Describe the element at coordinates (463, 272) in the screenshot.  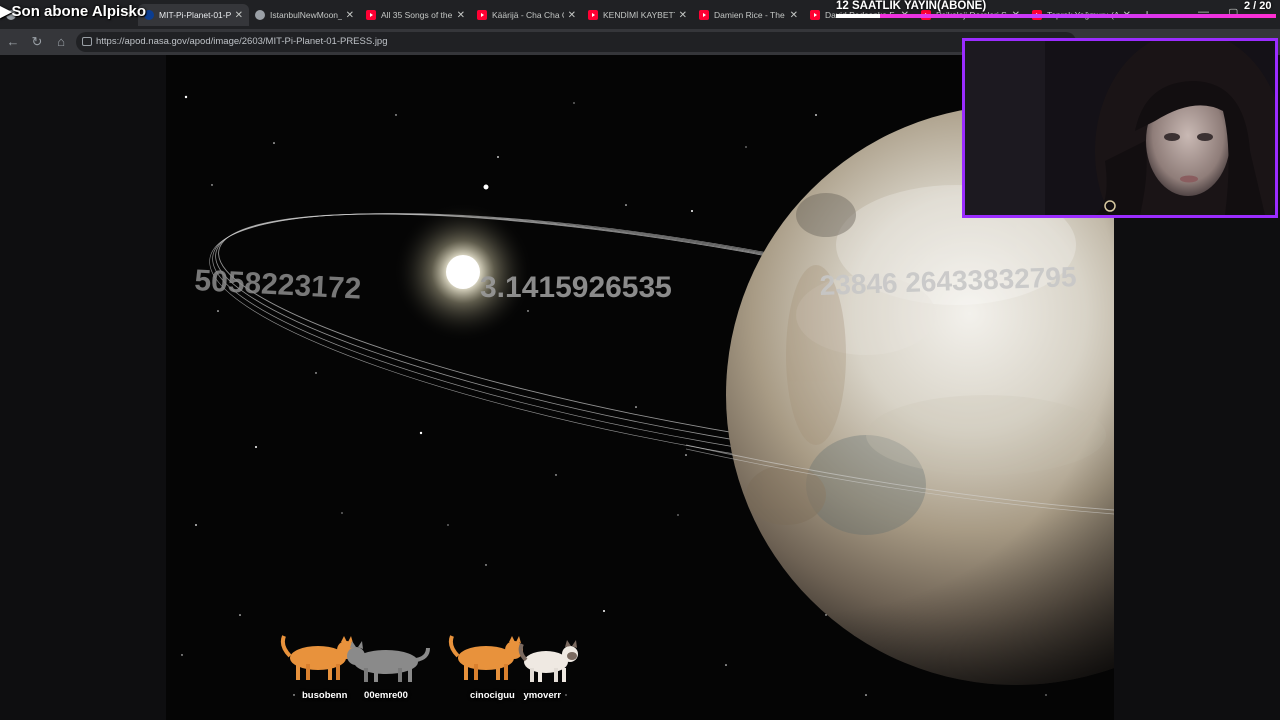
I see `star-sun` at that location.